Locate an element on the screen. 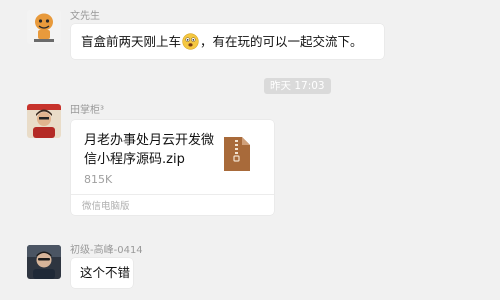 This screenshot has height=300, width=500. message-bubble: 盲盒前两天刚上车 ，有在玩的可以一起交流下。 is located at coordinates (227, 41).